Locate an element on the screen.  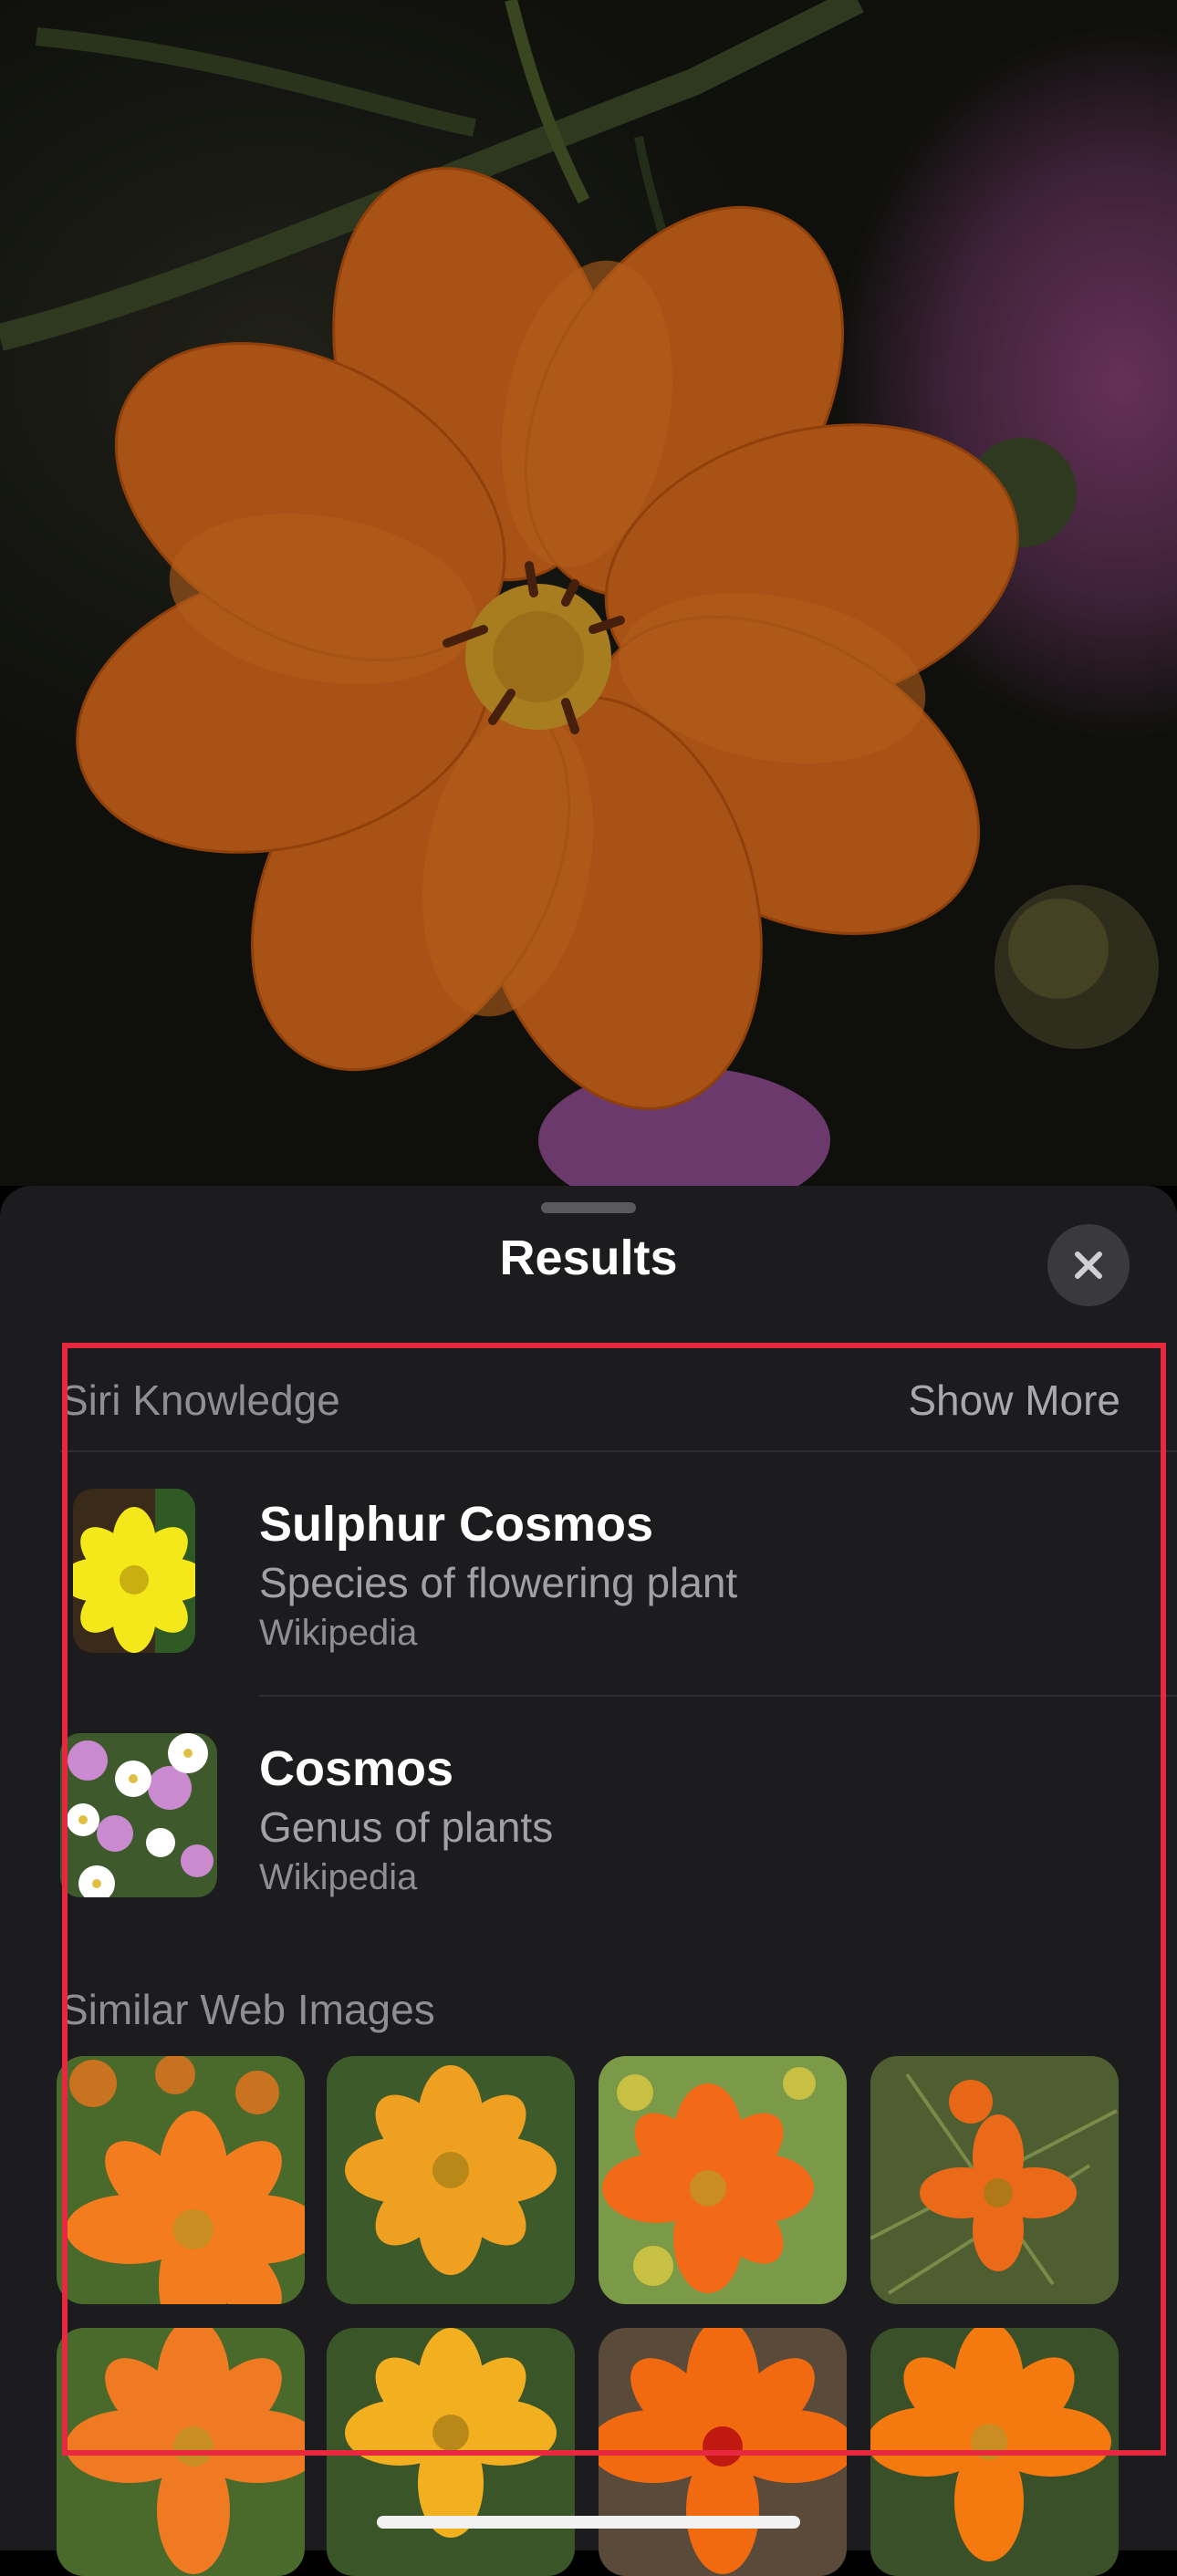
close-icon is located at coordinates (1089, 1265).